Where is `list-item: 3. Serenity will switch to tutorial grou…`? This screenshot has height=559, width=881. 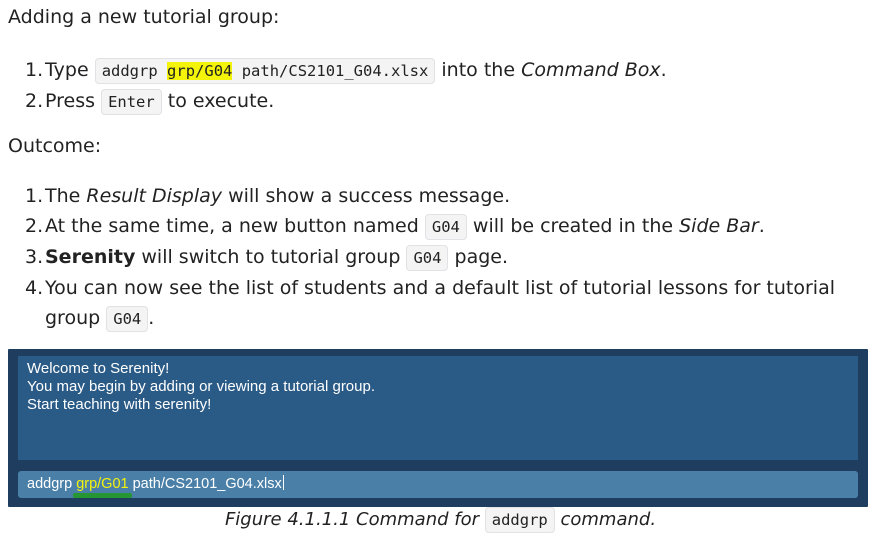
list-item: 3. Serenity will switch to tutorial grou… is located at coordinates (438, 257).